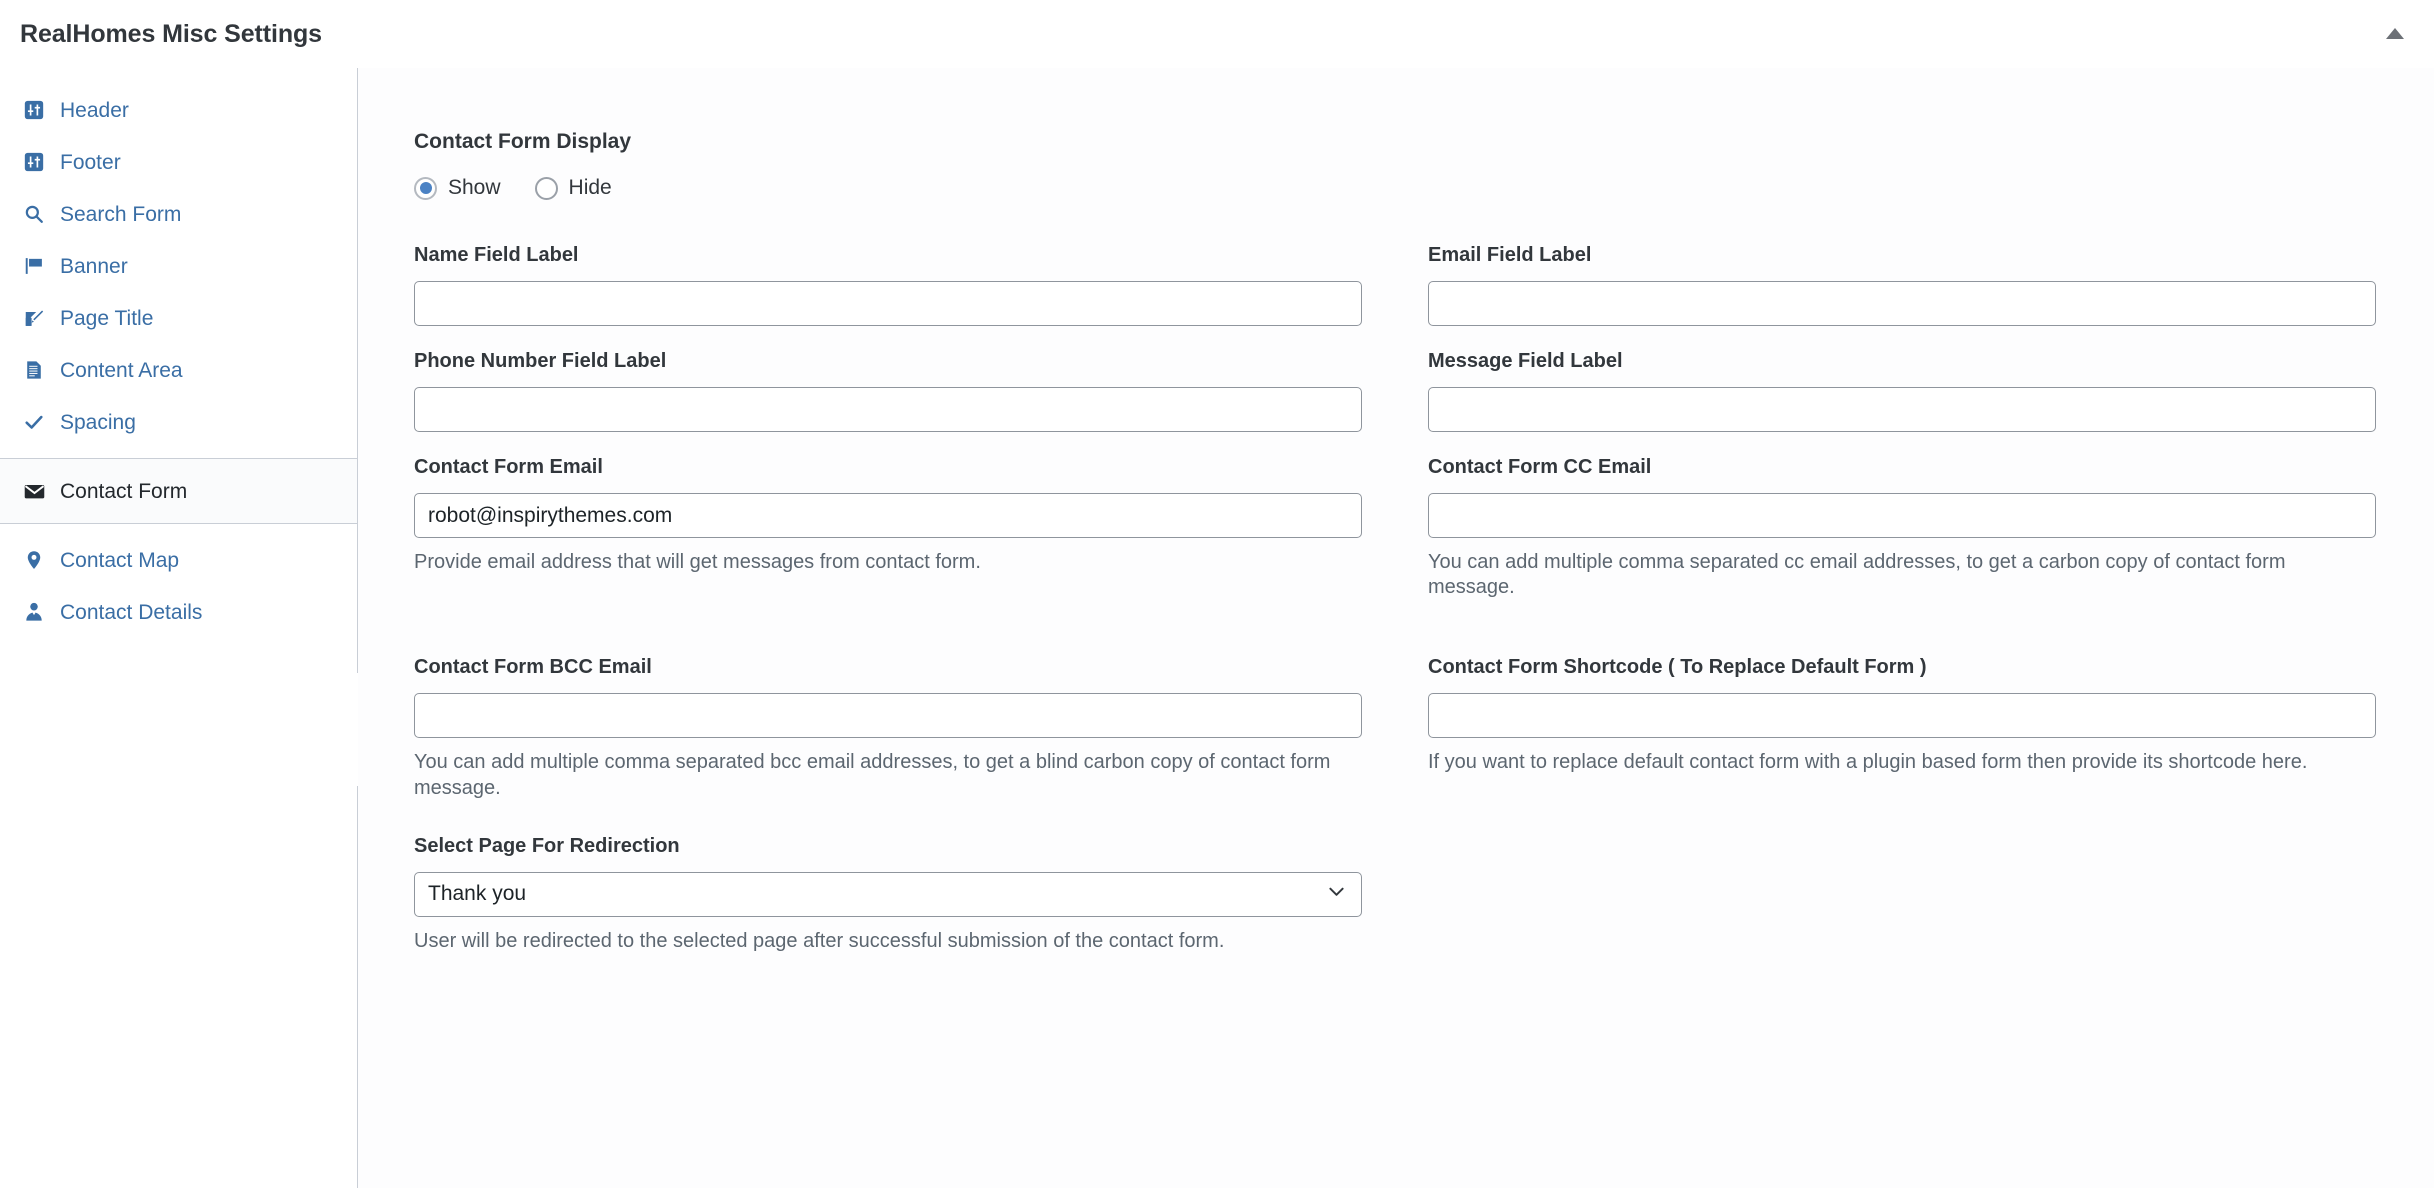  I want to click on page-title: RealHomes Misc Settings, so click(171, 33).